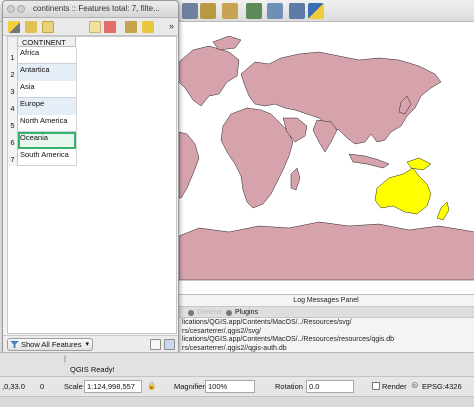 The height and width of the screenshot is (407, 474). What do you see at coordinates (326, 312) in the screenshot?
I see `log-tabs: General Plugins` at bounding box center [326, 312].